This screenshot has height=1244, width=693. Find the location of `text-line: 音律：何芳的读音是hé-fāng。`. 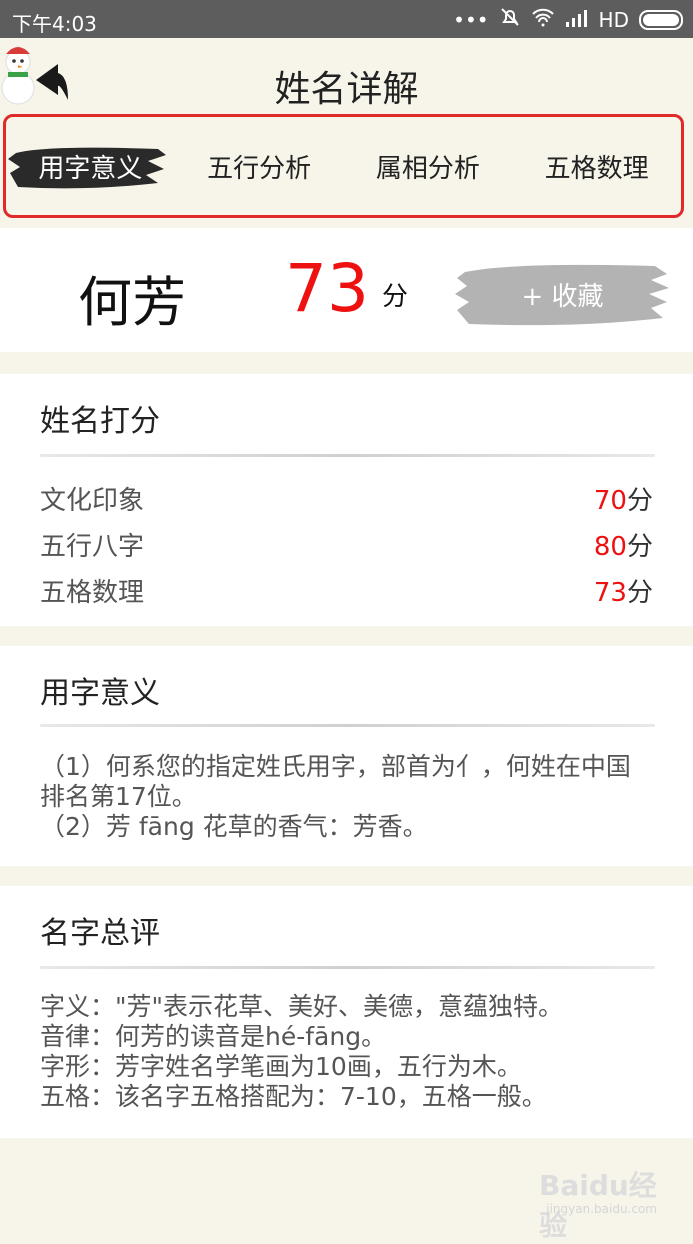

text-line: 音律：何芳的读音是hé-fāng。 is located at coordinates (213, 1036).